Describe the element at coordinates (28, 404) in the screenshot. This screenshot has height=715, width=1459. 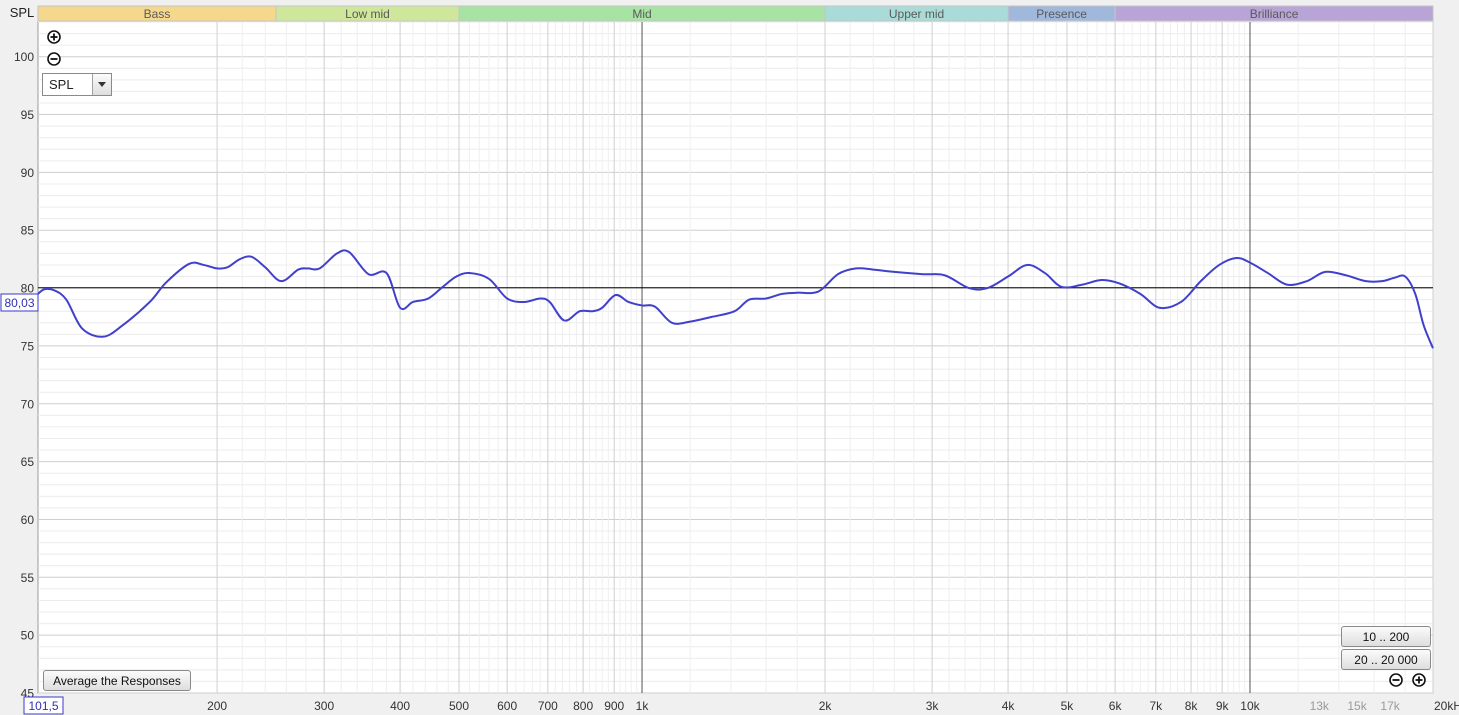
I see `y-tick-label: 70` at that location.